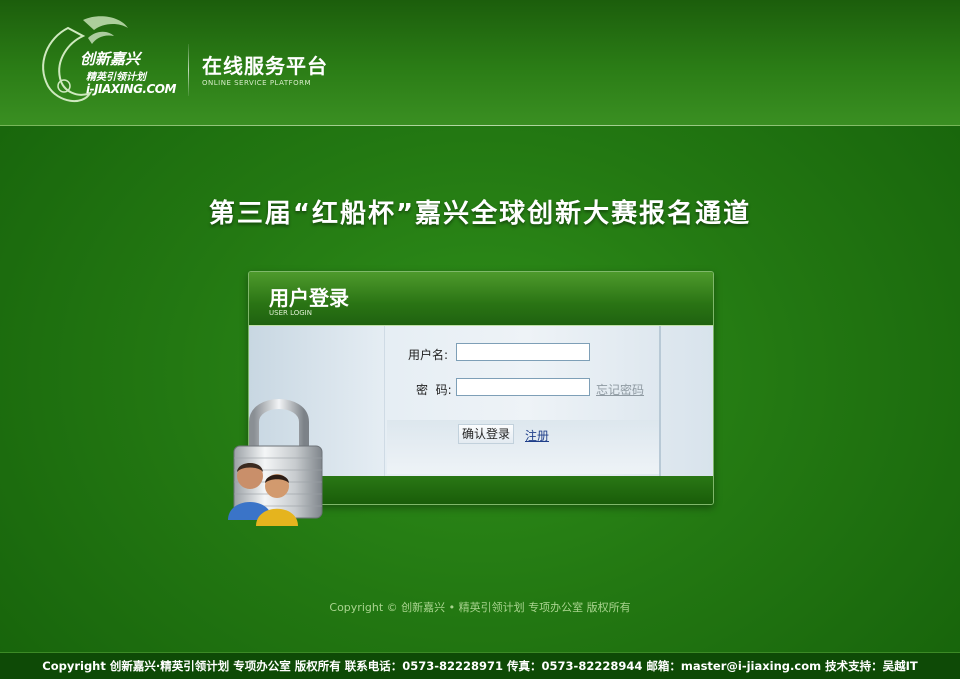 The image size is (960, 679). Describe the element at coordinates (481, 299) in the screenshot. I see `login-header: 用户登录 USER LOGIN` at that location.